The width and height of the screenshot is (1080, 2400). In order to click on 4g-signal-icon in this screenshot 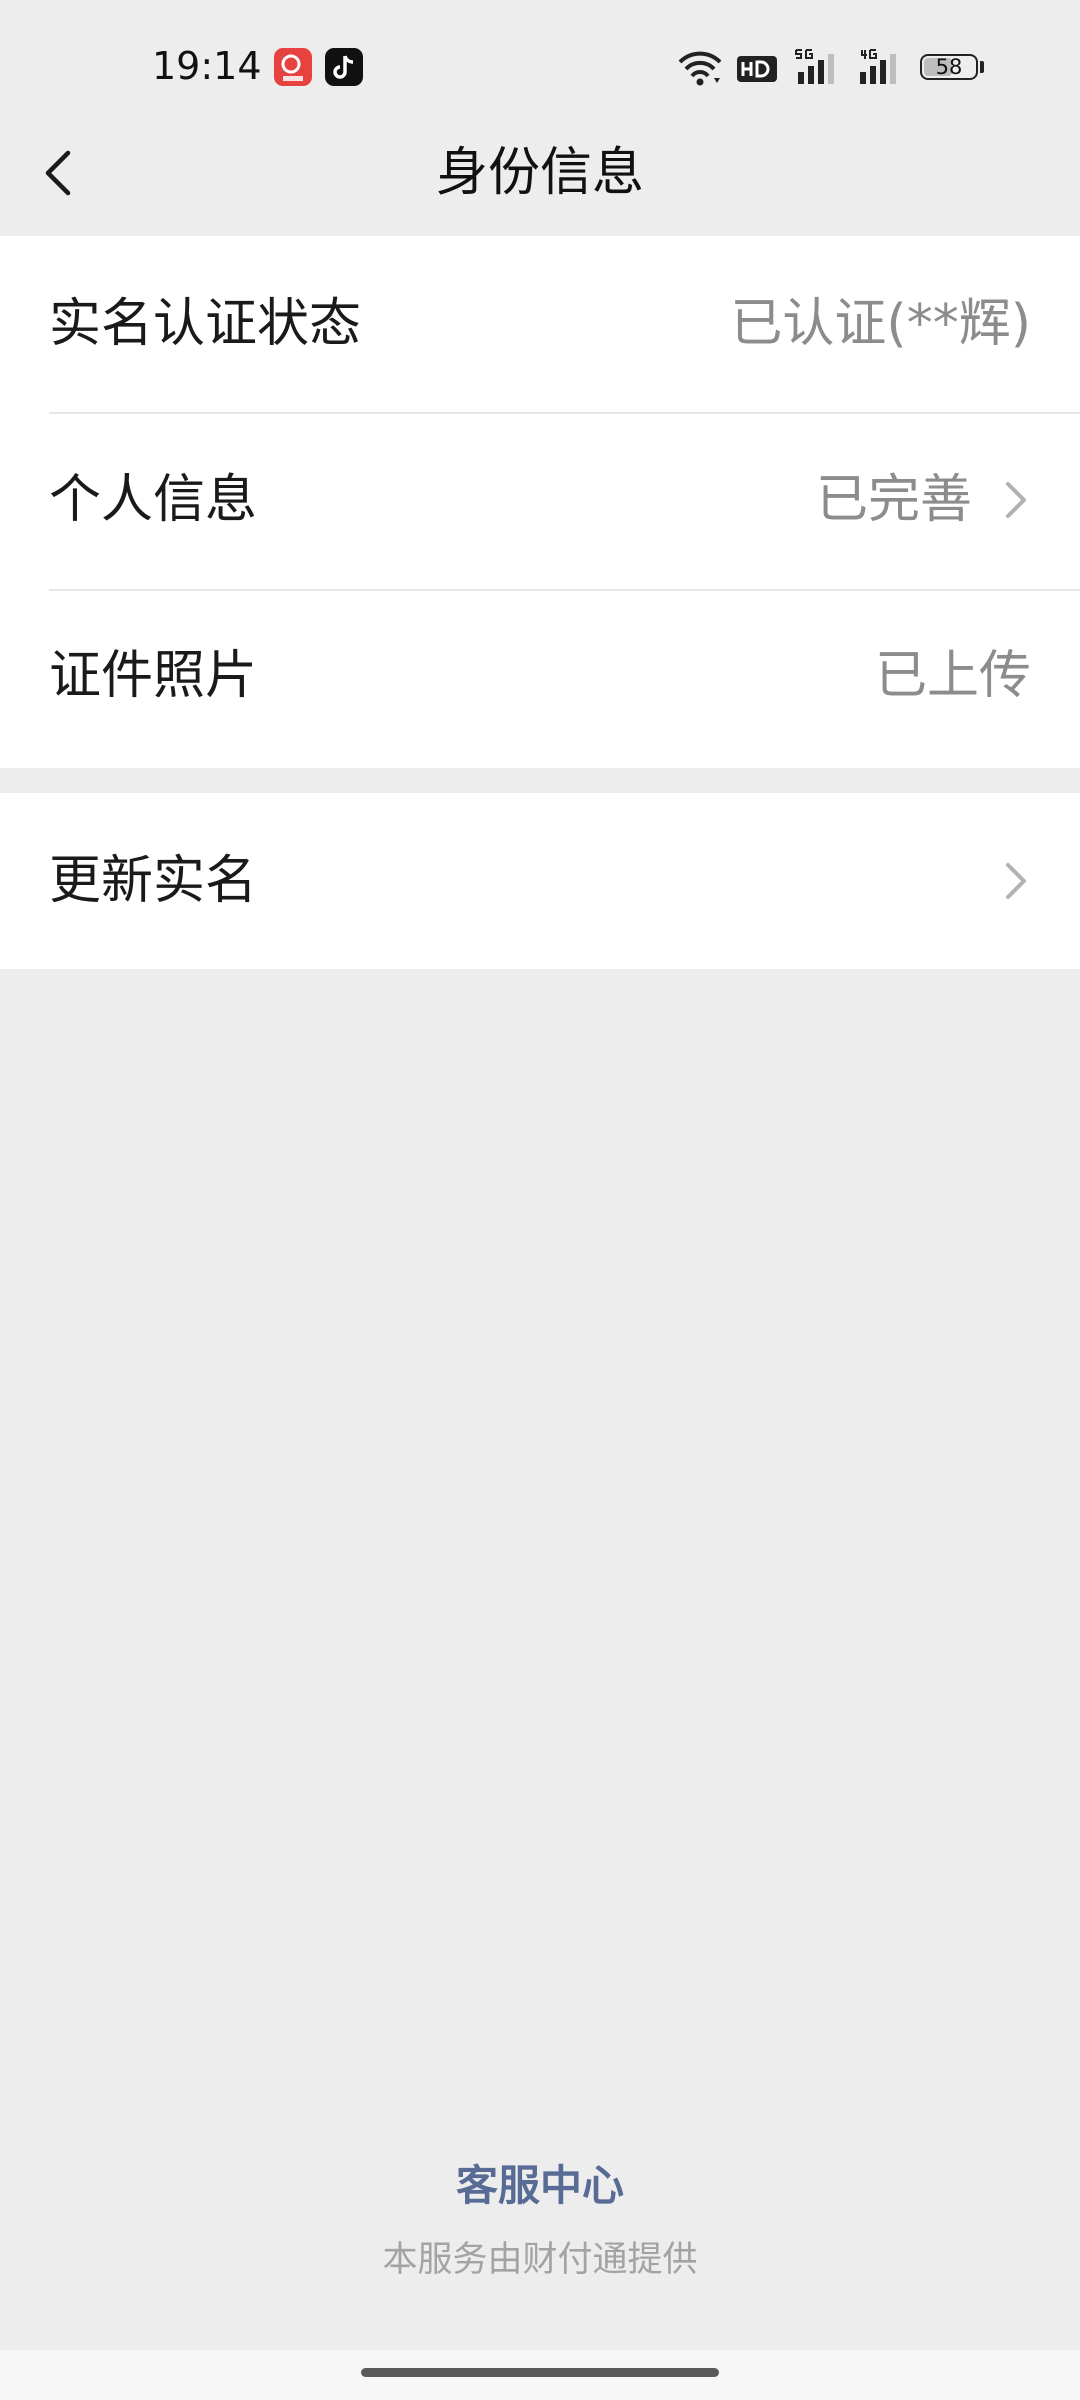, I will do `click(878, 66)`.